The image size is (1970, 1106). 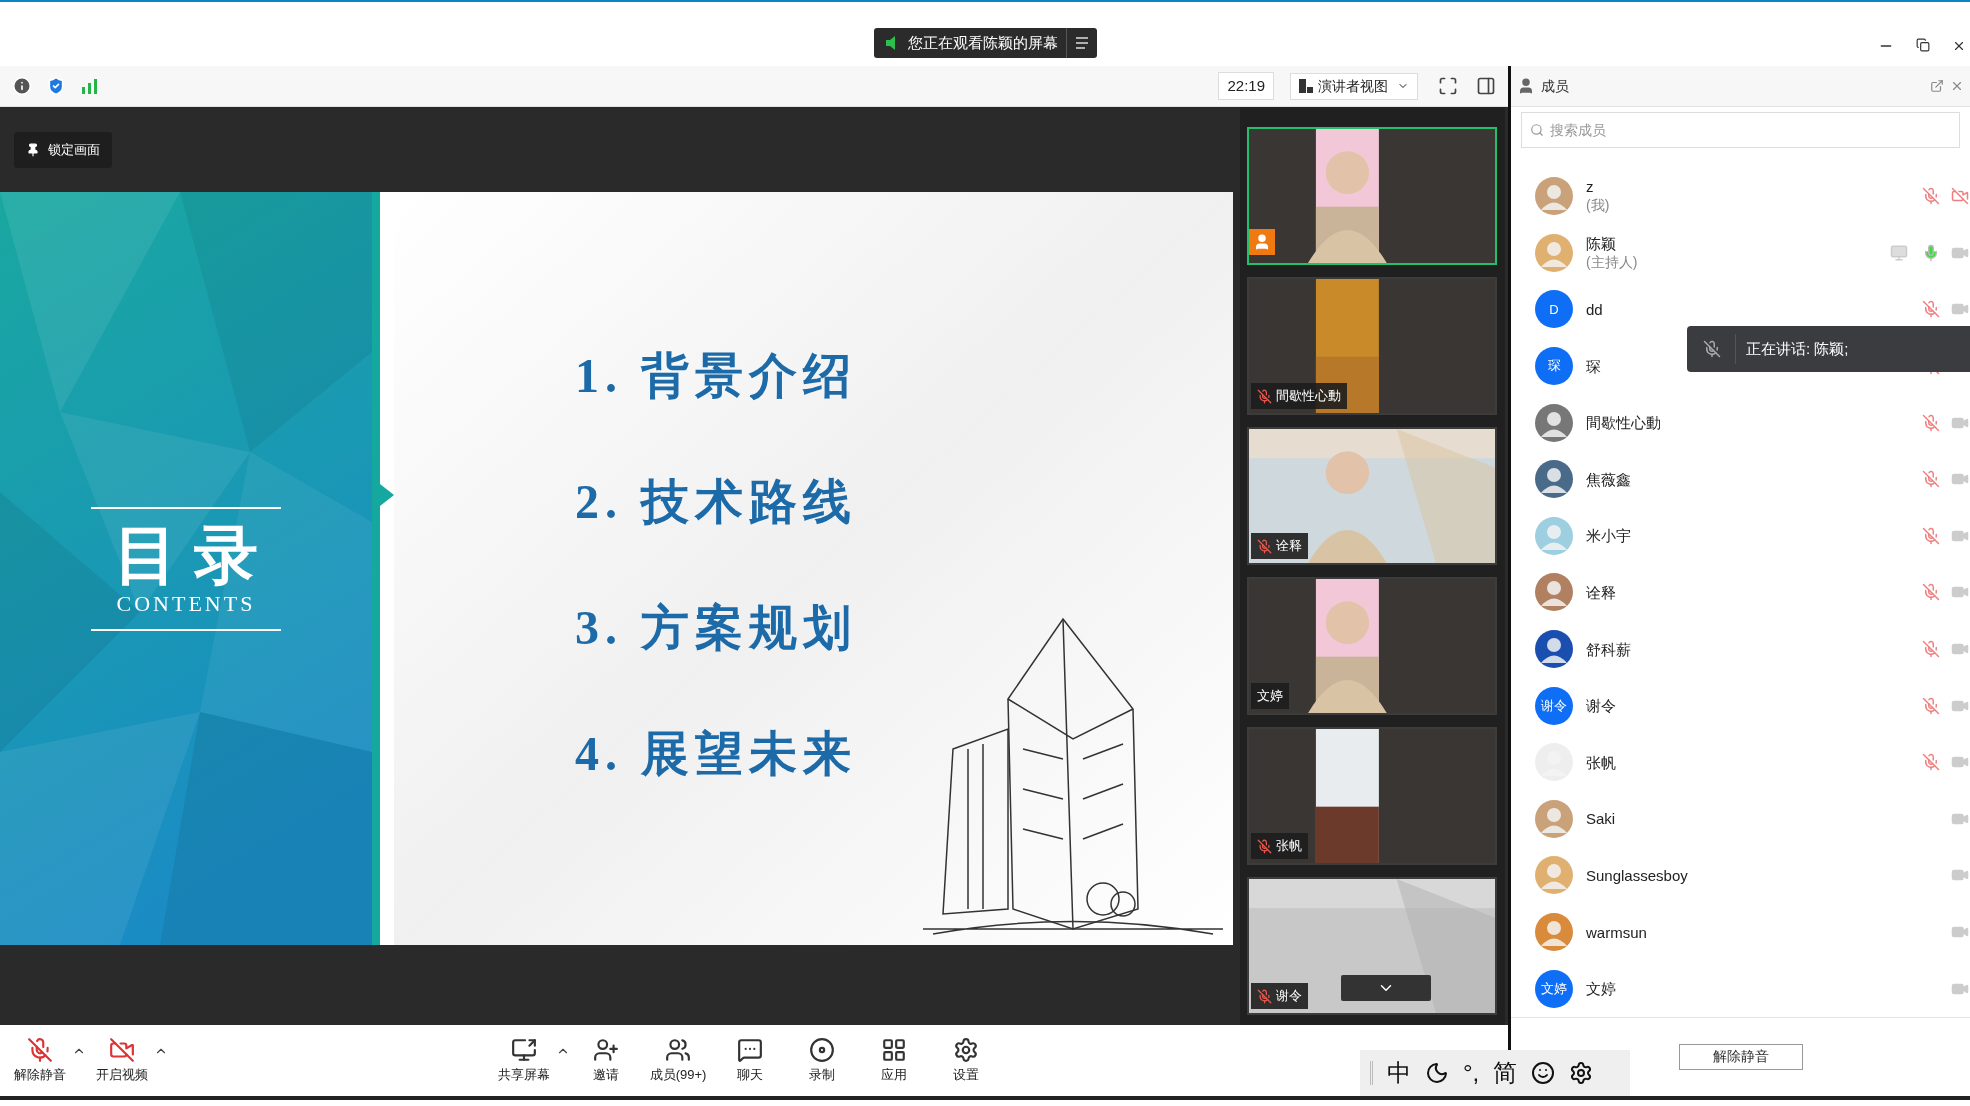 I want to click on agenda-item: 3. 方案规划, so click(x=716, y=628).